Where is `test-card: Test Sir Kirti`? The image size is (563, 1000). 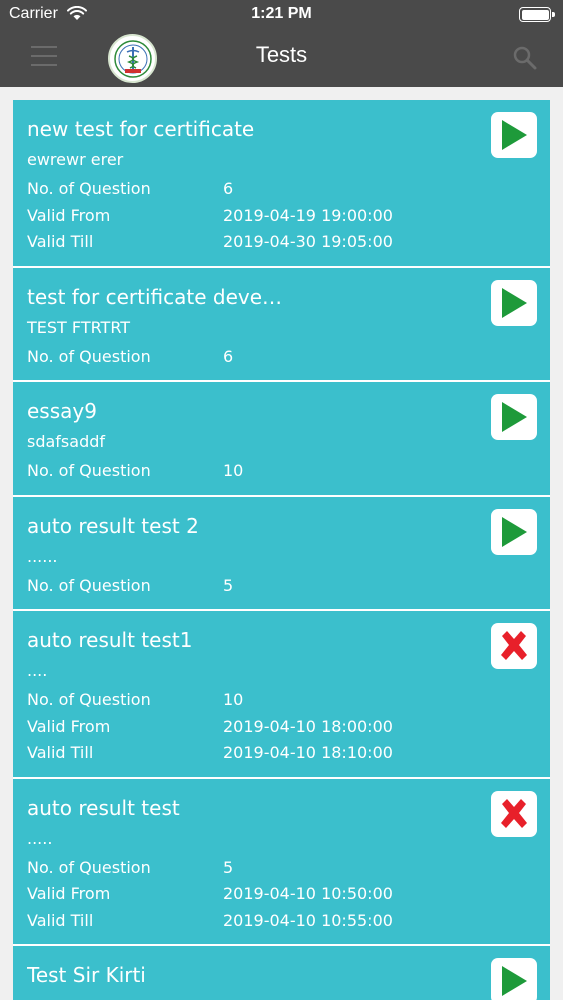
test-card: Test Sir Kirti is located at coordinates (281, 973).